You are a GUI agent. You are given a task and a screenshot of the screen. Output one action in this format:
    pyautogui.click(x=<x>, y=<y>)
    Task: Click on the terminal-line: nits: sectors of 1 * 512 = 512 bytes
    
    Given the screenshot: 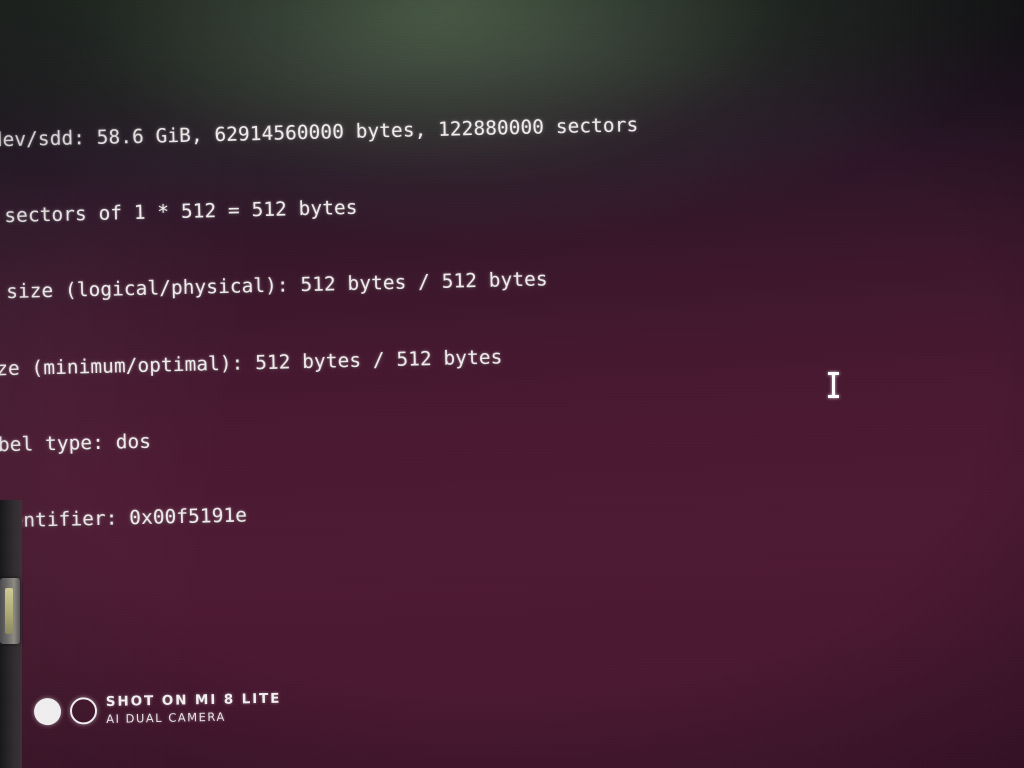 What is the action you would take?
    pyautogui.click(x=181, y=212)
    